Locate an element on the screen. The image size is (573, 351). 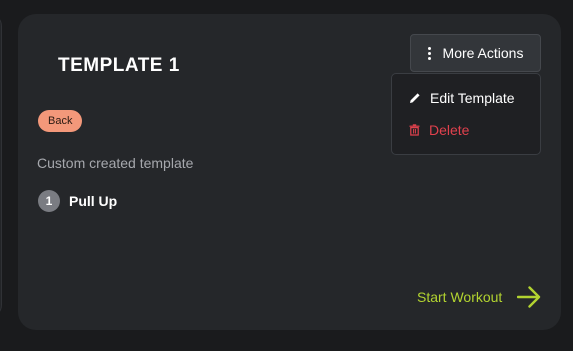
template-title: TEMPLATE 1 is located at coordinates (119, 65).